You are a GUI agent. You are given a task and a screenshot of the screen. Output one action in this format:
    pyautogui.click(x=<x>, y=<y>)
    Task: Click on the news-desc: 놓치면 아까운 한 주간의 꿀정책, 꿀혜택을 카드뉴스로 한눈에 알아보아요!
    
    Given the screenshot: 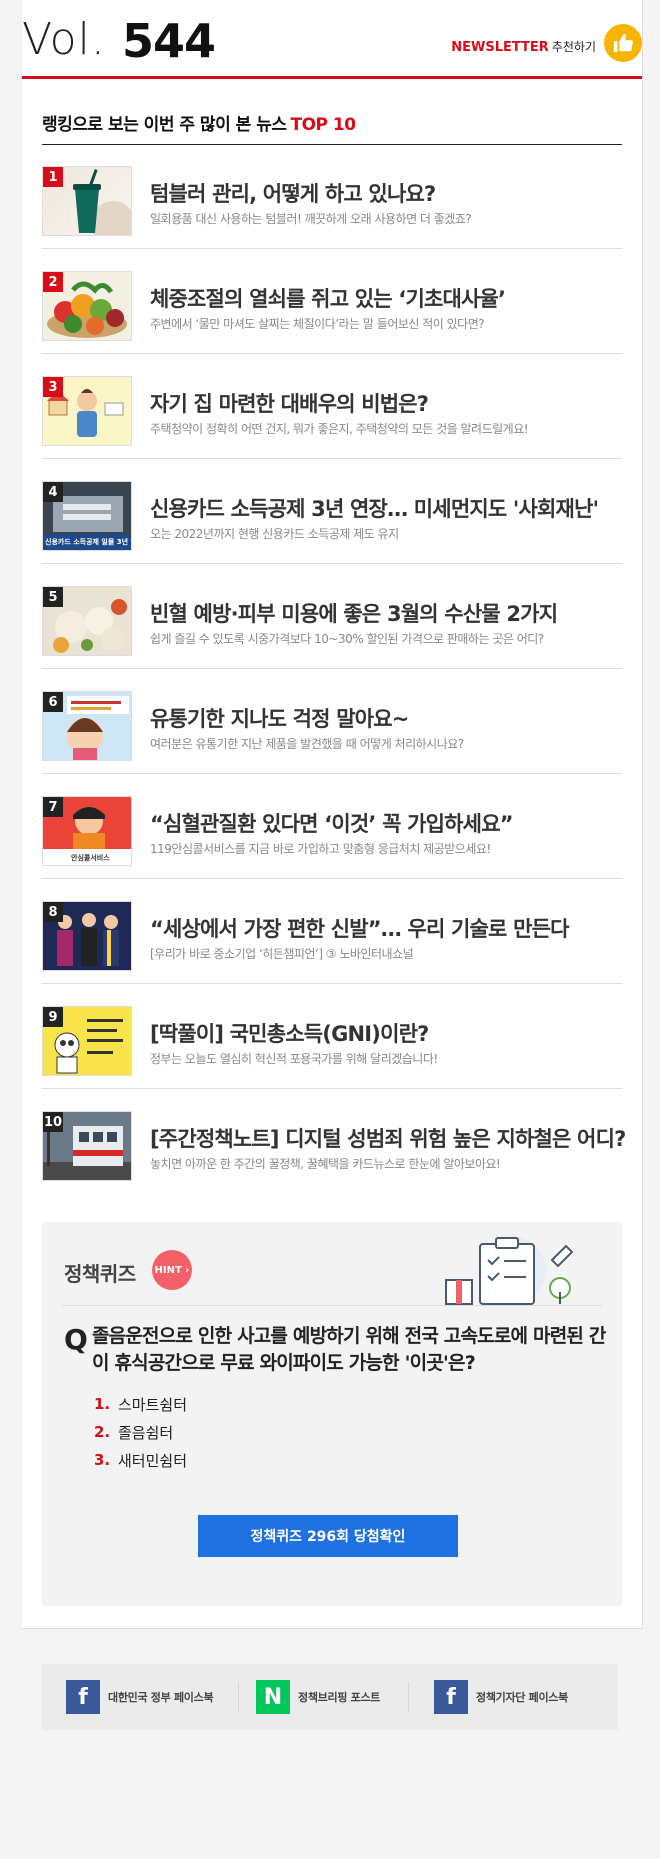 What is the action you would take?
    pyautogui.click(x=325, y=1164)
    